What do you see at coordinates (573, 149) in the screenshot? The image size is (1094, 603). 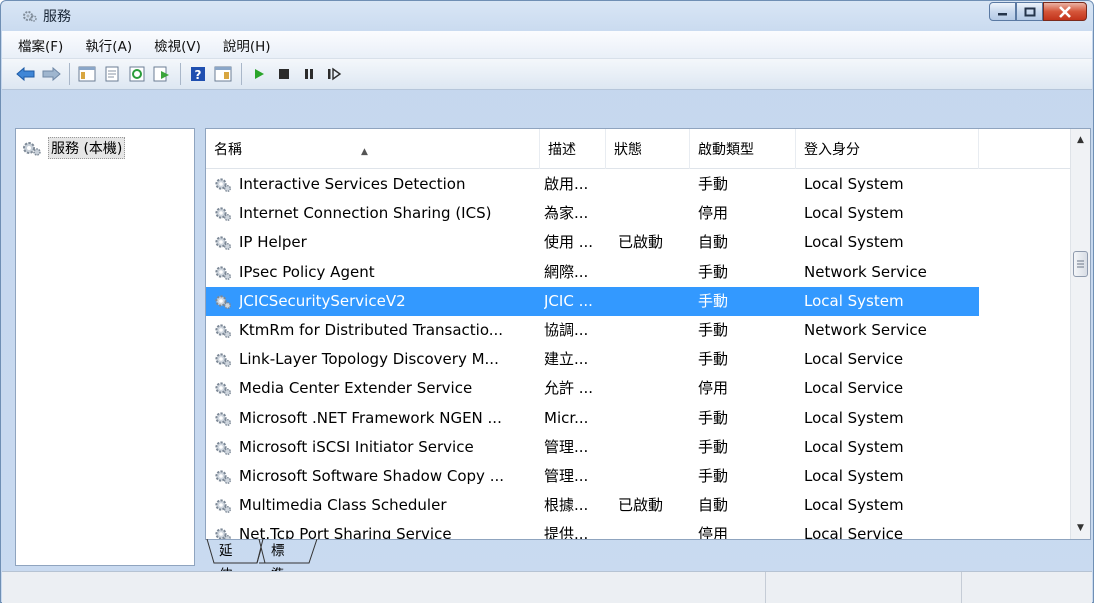 I see `column-header-description: 描述` at bounding box center [573, 149].